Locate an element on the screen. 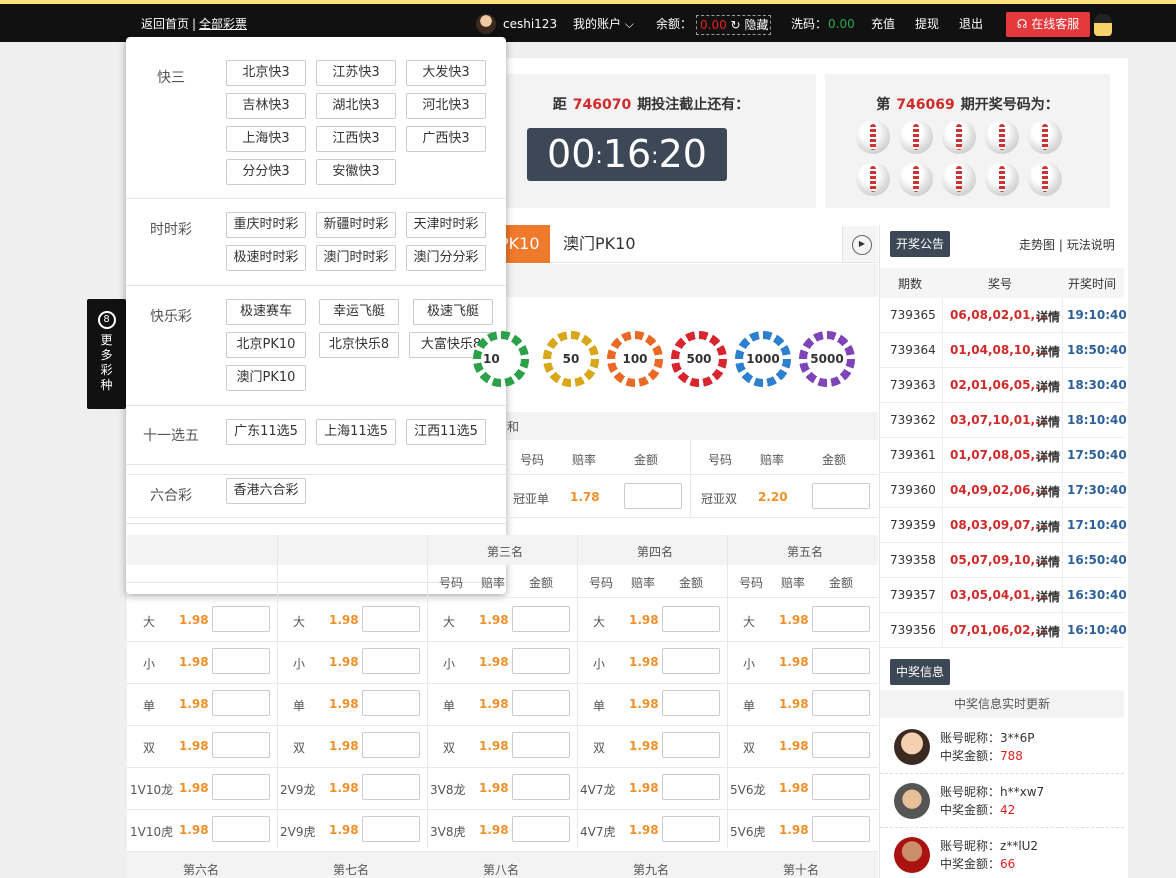 This screenshot has width=1176, height=878. dropdown-item: 吉林快3 is located at coordinates (266, 106).